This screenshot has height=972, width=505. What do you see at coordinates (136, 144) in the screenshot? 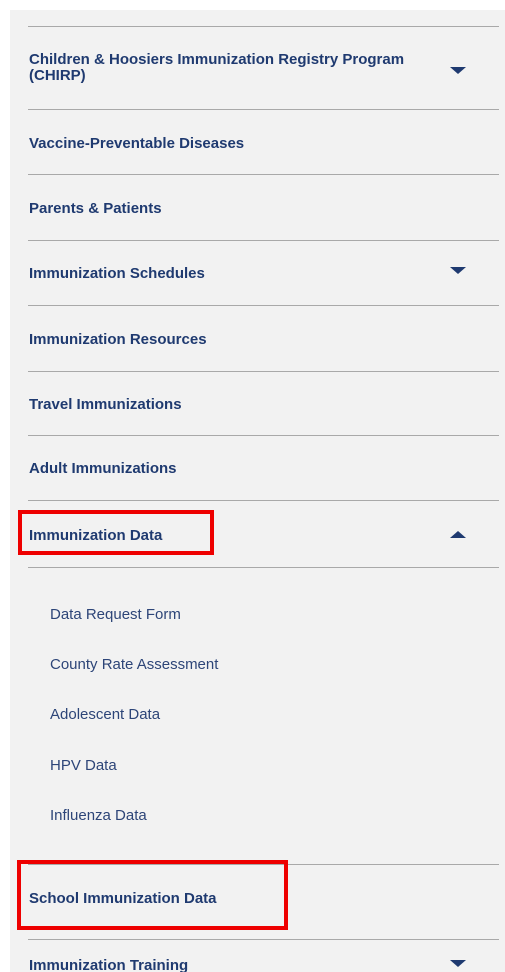
I see `nav-item-vaccine-preventable-diseases: Vaccine-Preventable Diseases` at bounding box center [136, 144].